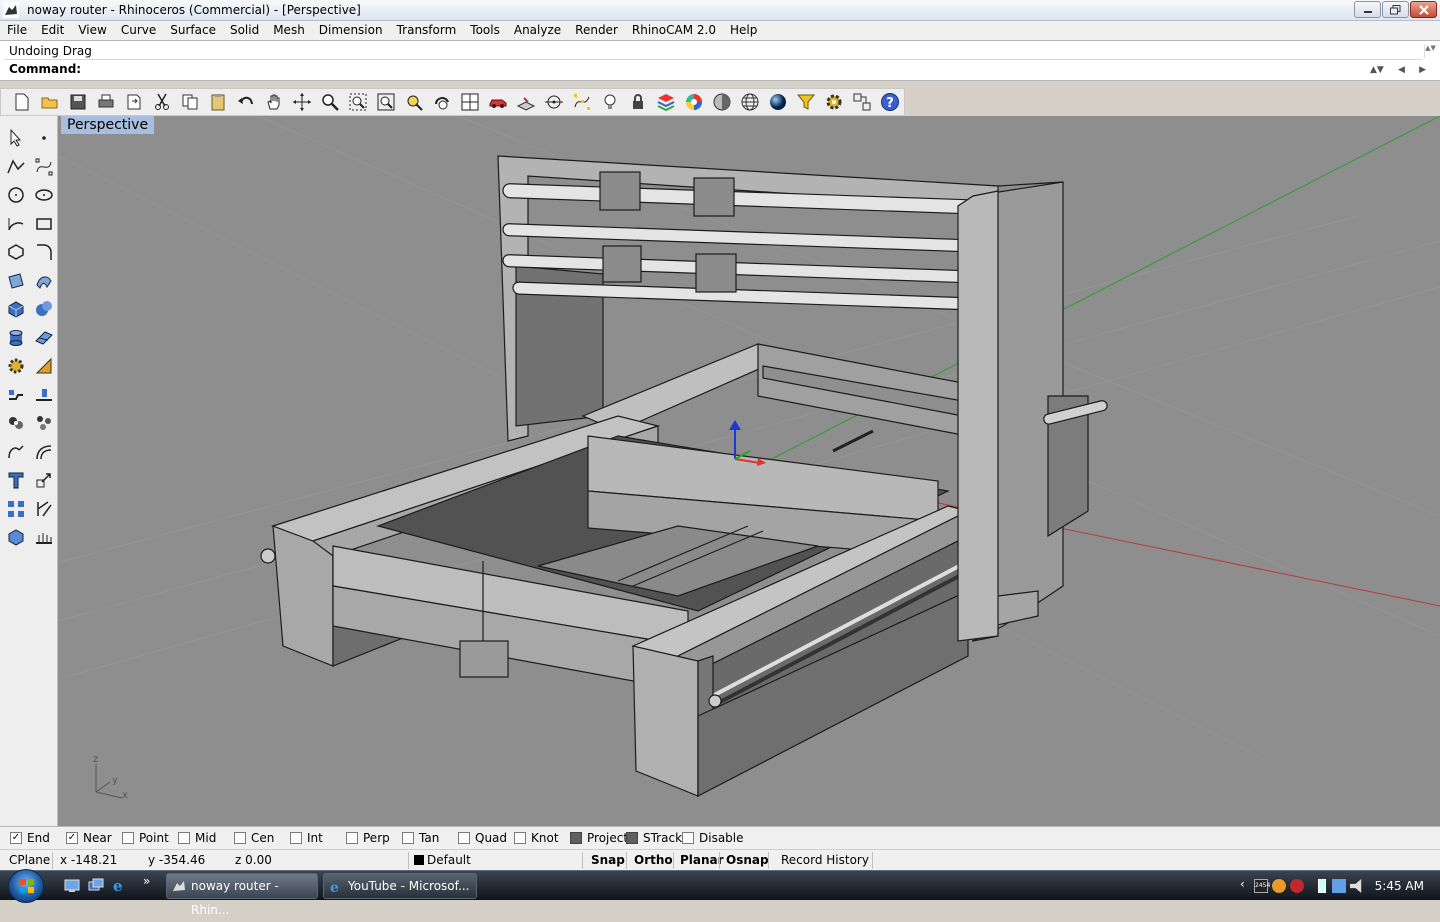 This screenshot has height=922, width=1440. I want to click on curve-tool, so click(44, 167).